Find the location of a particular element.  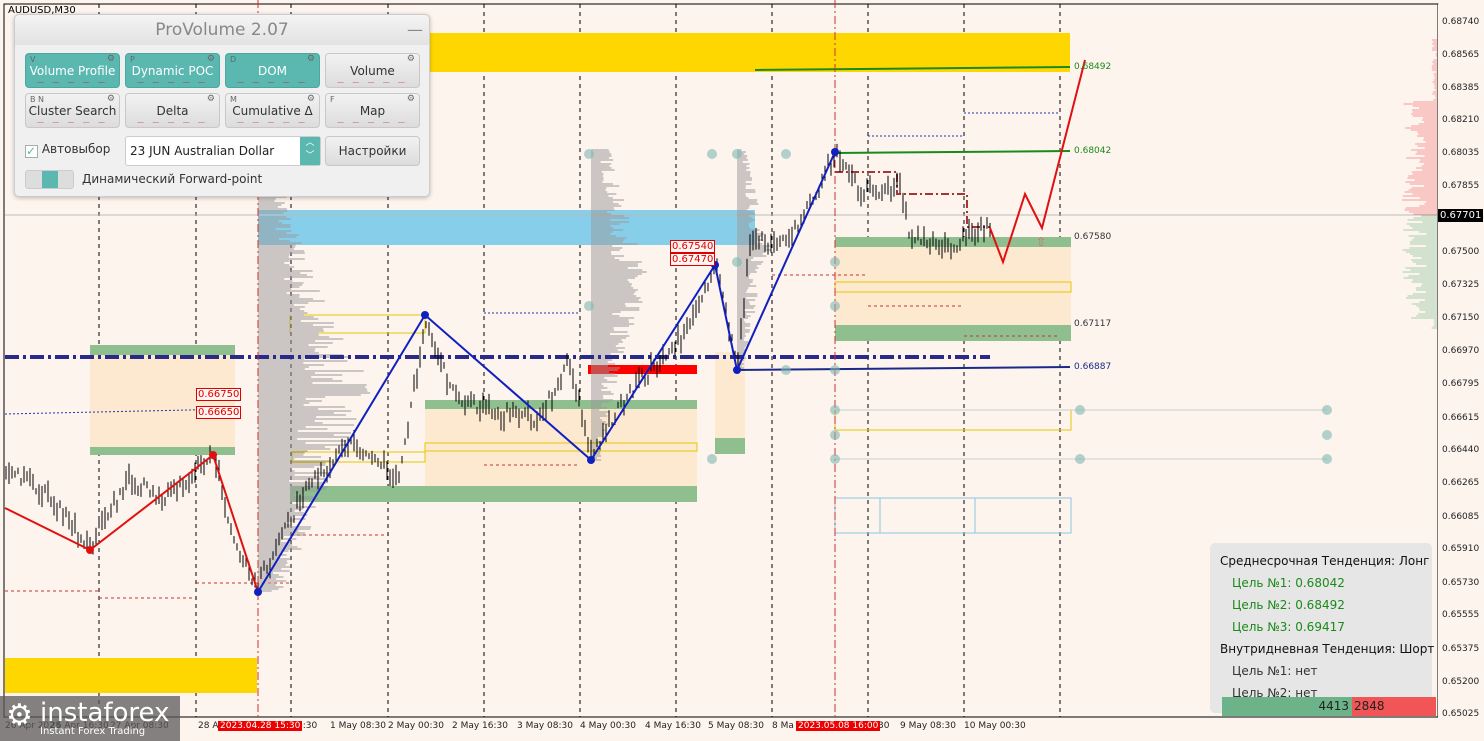

spinner-arrows-icon: ︿ ﹀ is located at coordinates (310, 151).